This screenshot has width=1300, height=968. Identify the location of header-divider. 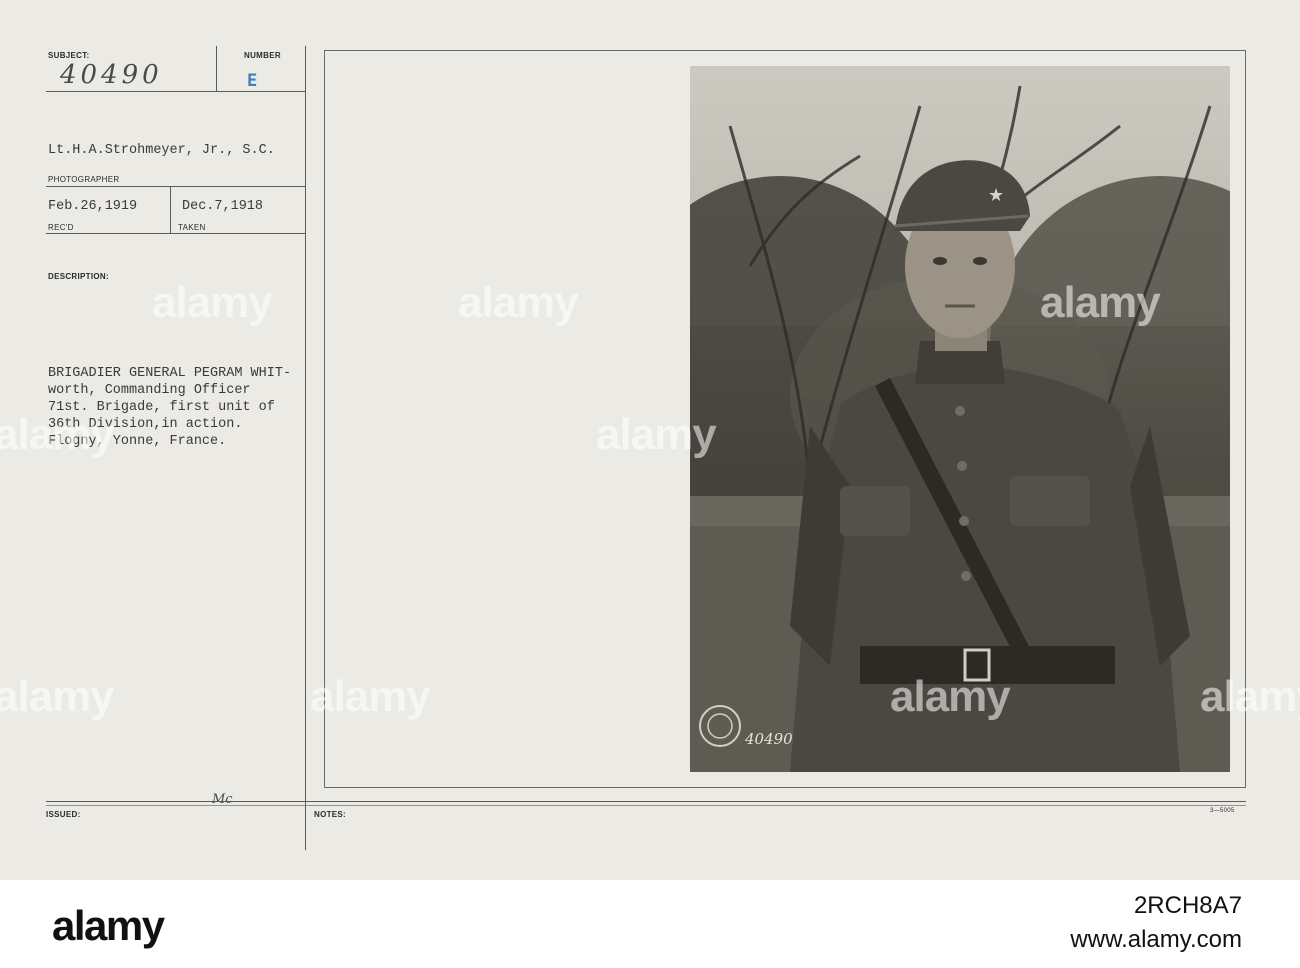
(216, 69).